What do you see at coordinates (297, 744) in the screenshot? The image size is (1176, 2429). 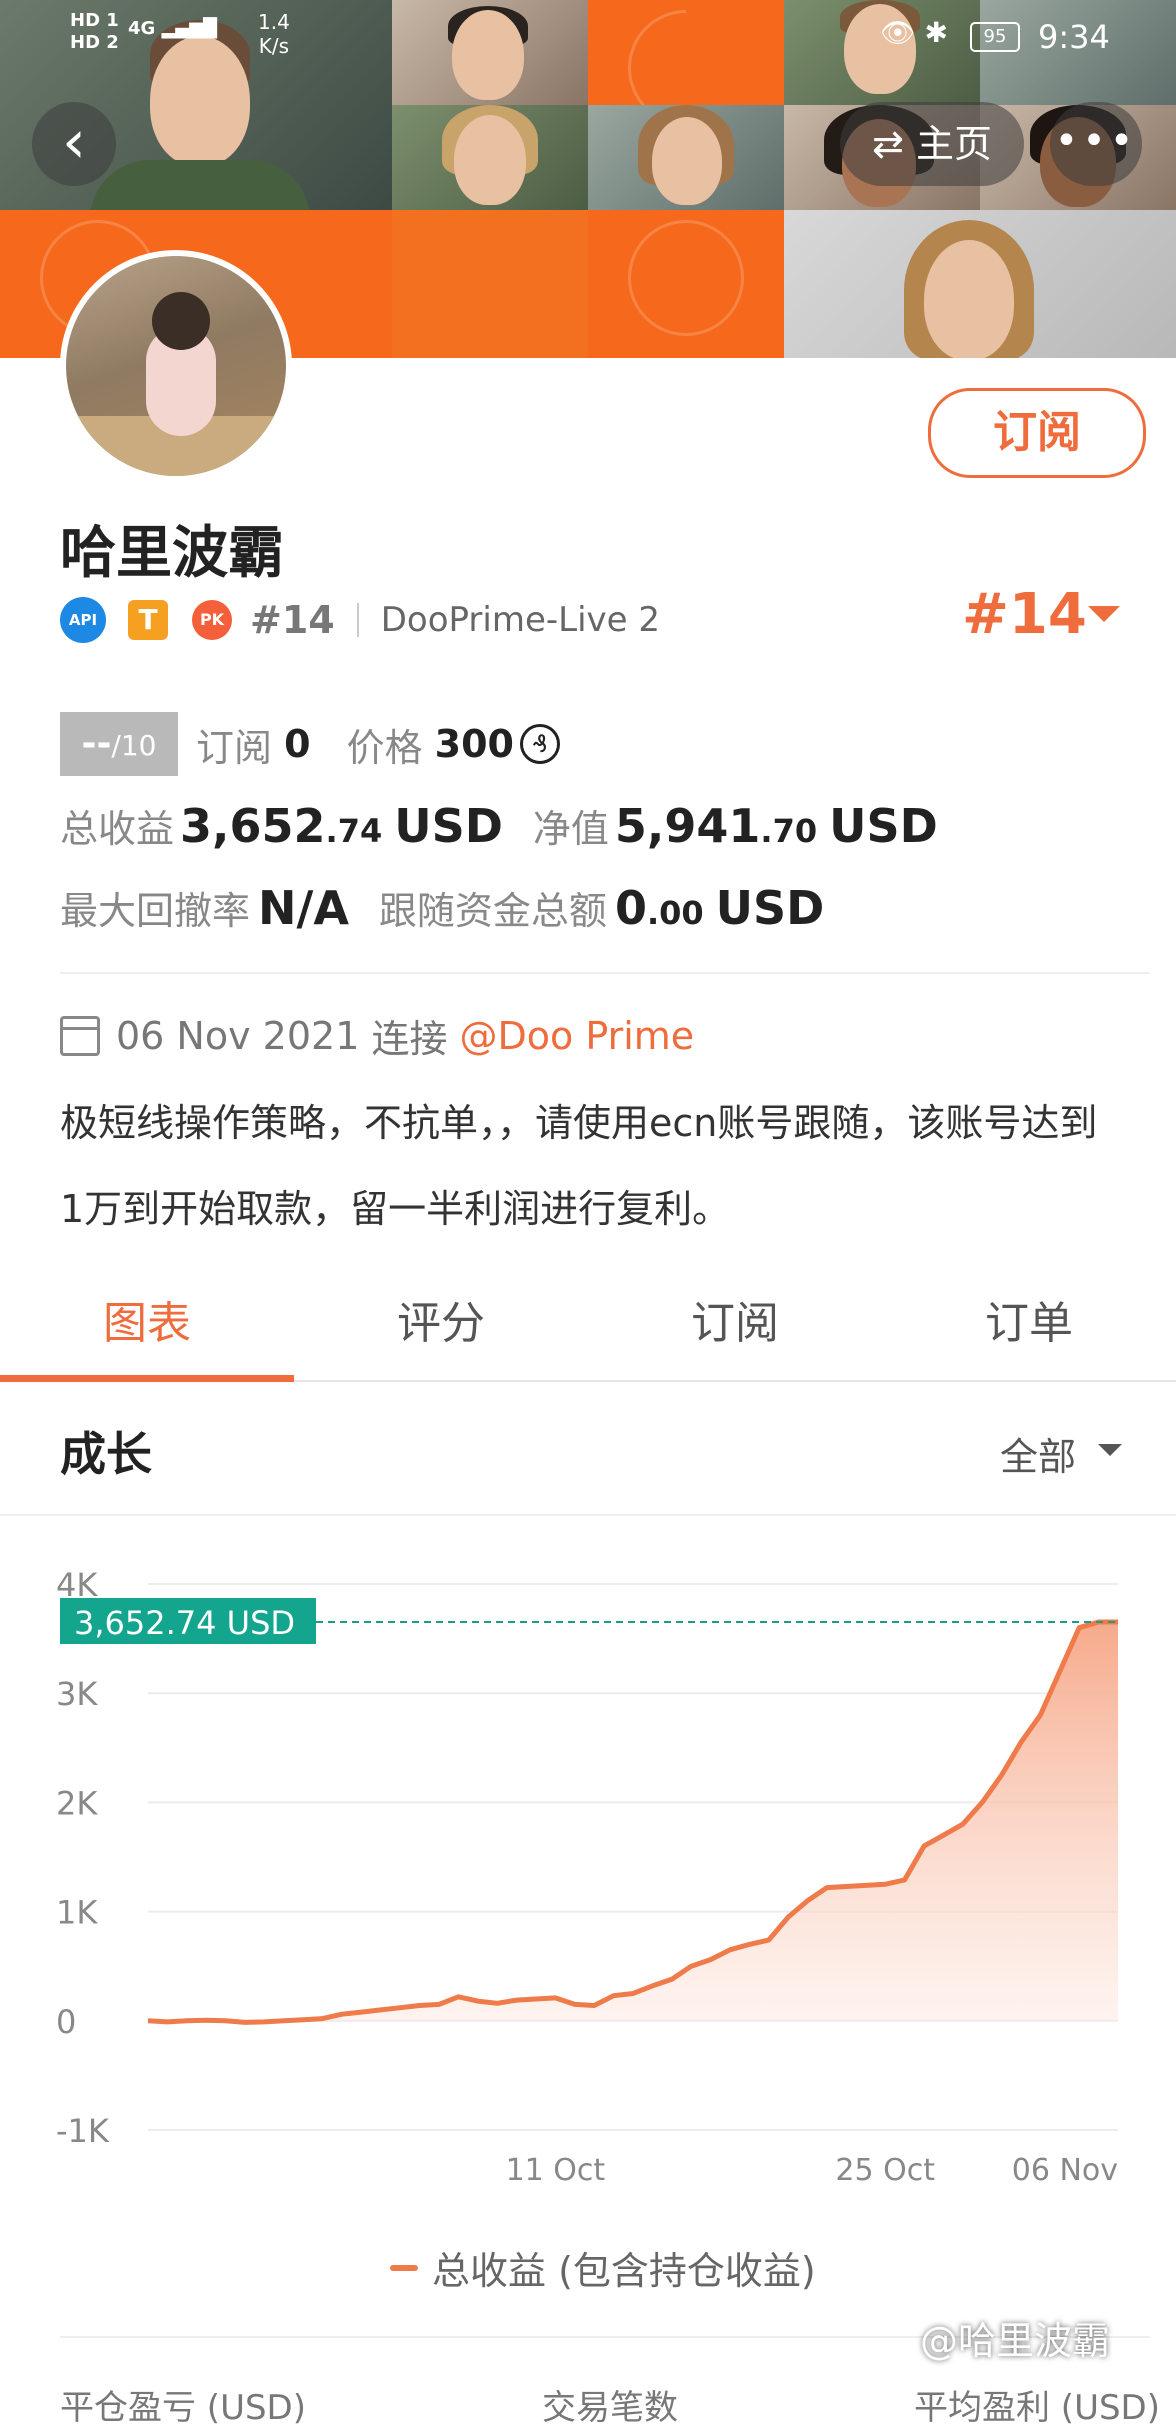 I see `subscribe-count: 0` at bounding box center [297, 744].